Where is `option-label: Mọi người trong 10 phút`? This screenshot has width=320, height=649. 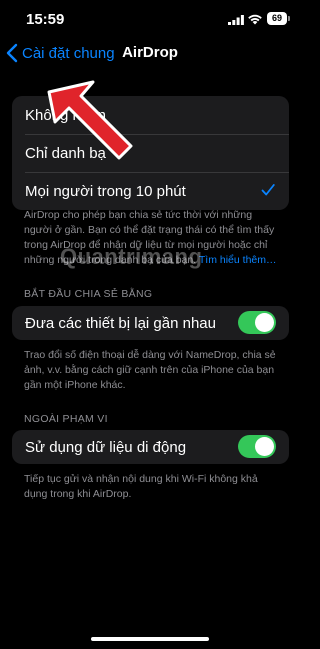
option-label: Mọi người trong 10 phút is located at coordinates (105, 191).